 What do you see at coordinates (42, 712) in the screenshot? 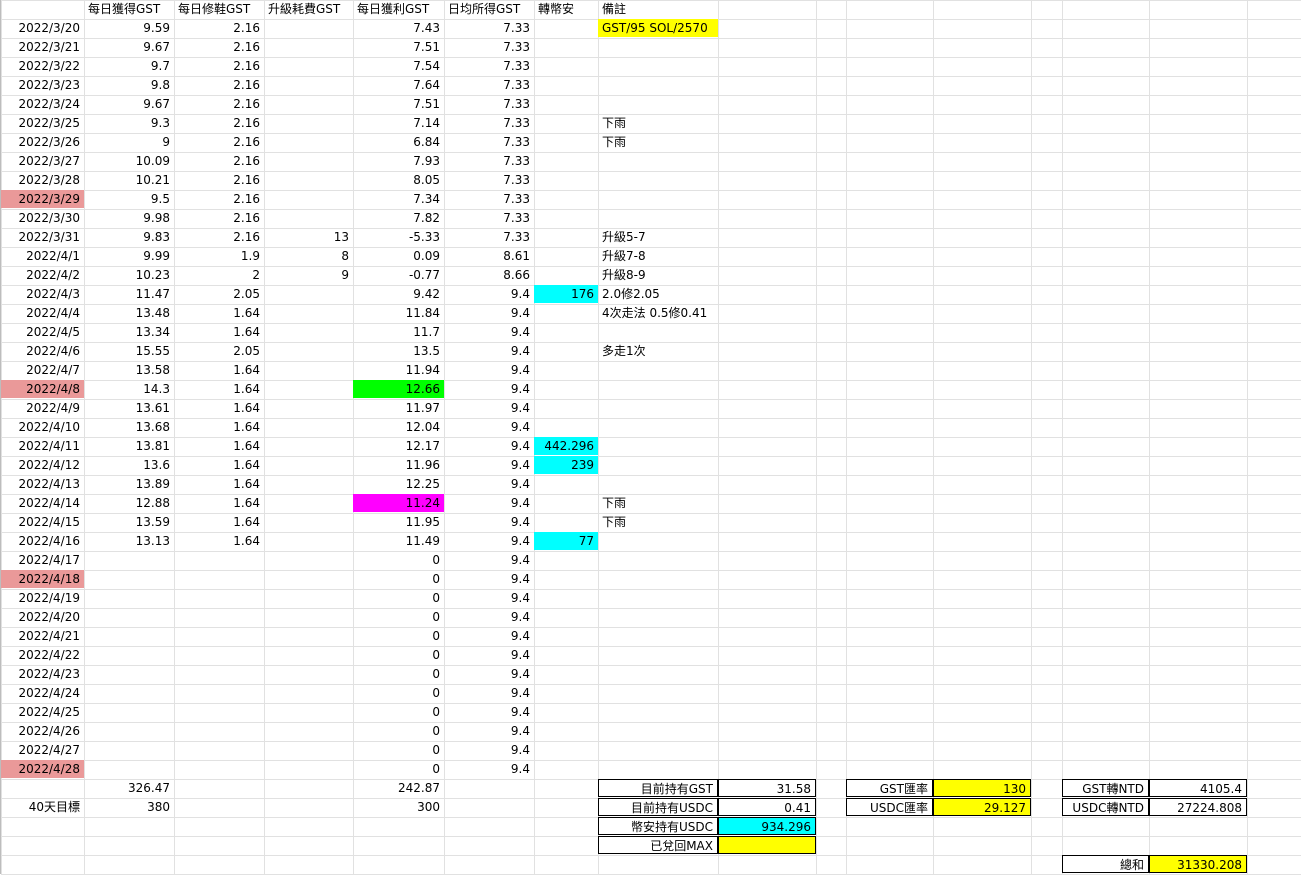
I see `date-cell: 2022/4/25` at bounding box center [42, 712].